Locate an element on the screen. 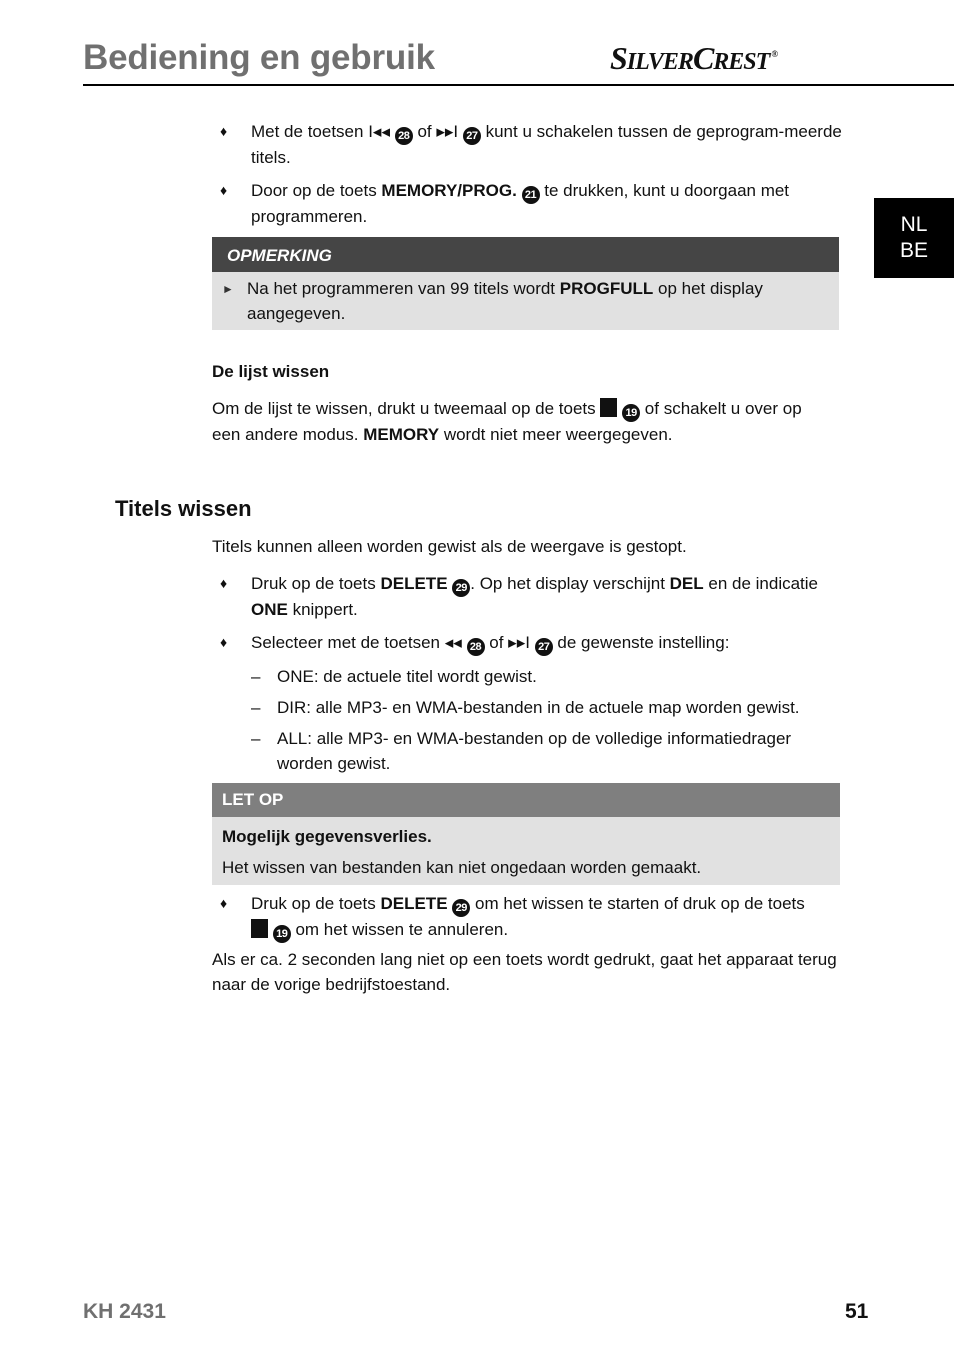 The image size is (954, 1354). silvercrest-logo: SILVERCREST ® is located at coordinates (694, 58).